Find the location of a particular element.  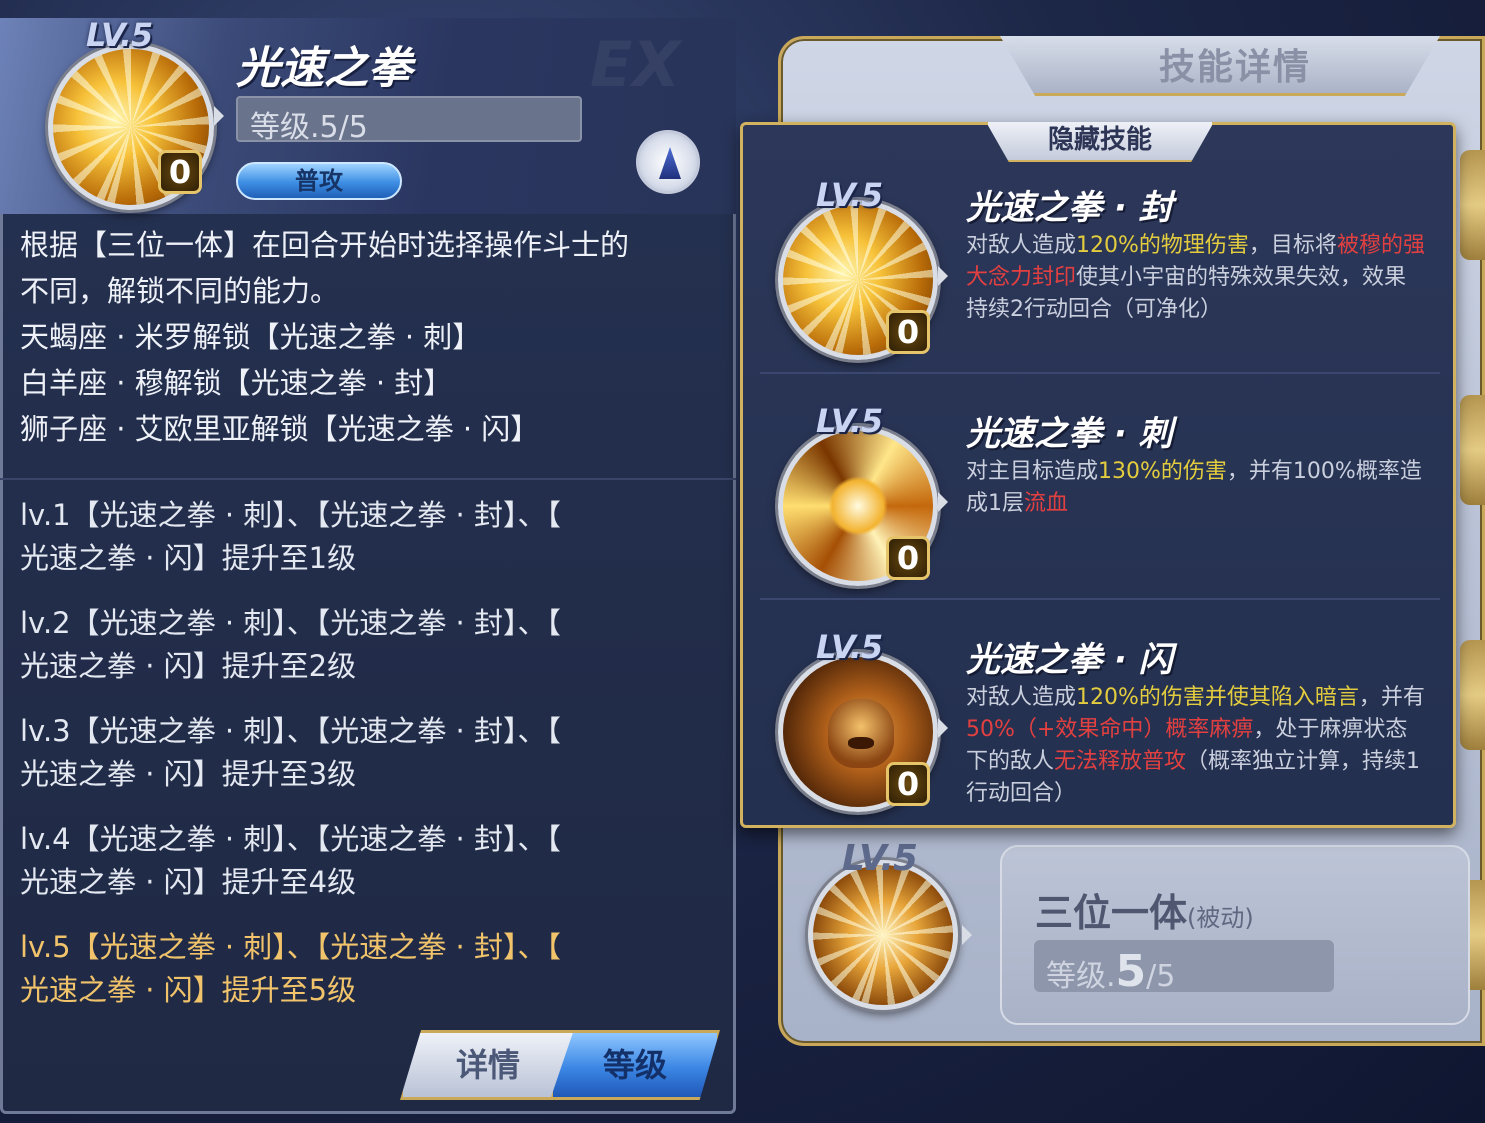

highlight-value: 130%的伤害 is located at coordinates (1162, 471).